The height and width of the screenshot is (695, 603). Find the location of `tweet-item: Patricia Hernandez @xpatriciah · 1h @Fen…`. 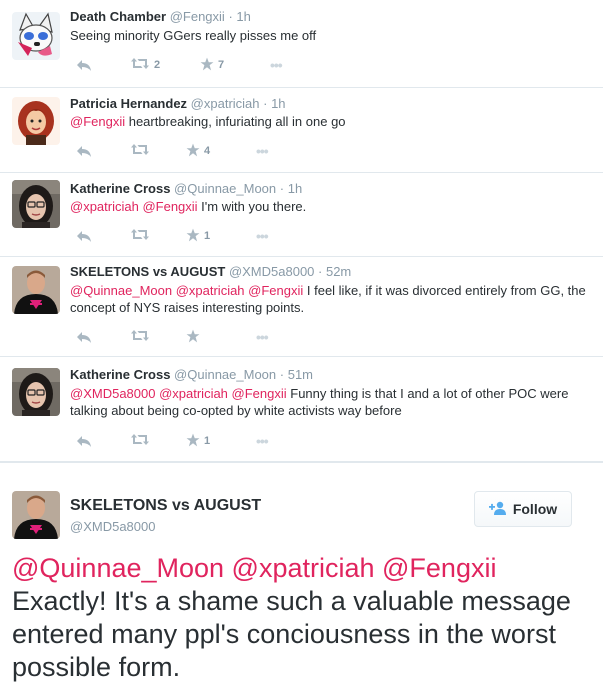

tweet-item: Patricia Hernandez @xpatriciah · 1h @Fen… is located at coordinates (301, 130).